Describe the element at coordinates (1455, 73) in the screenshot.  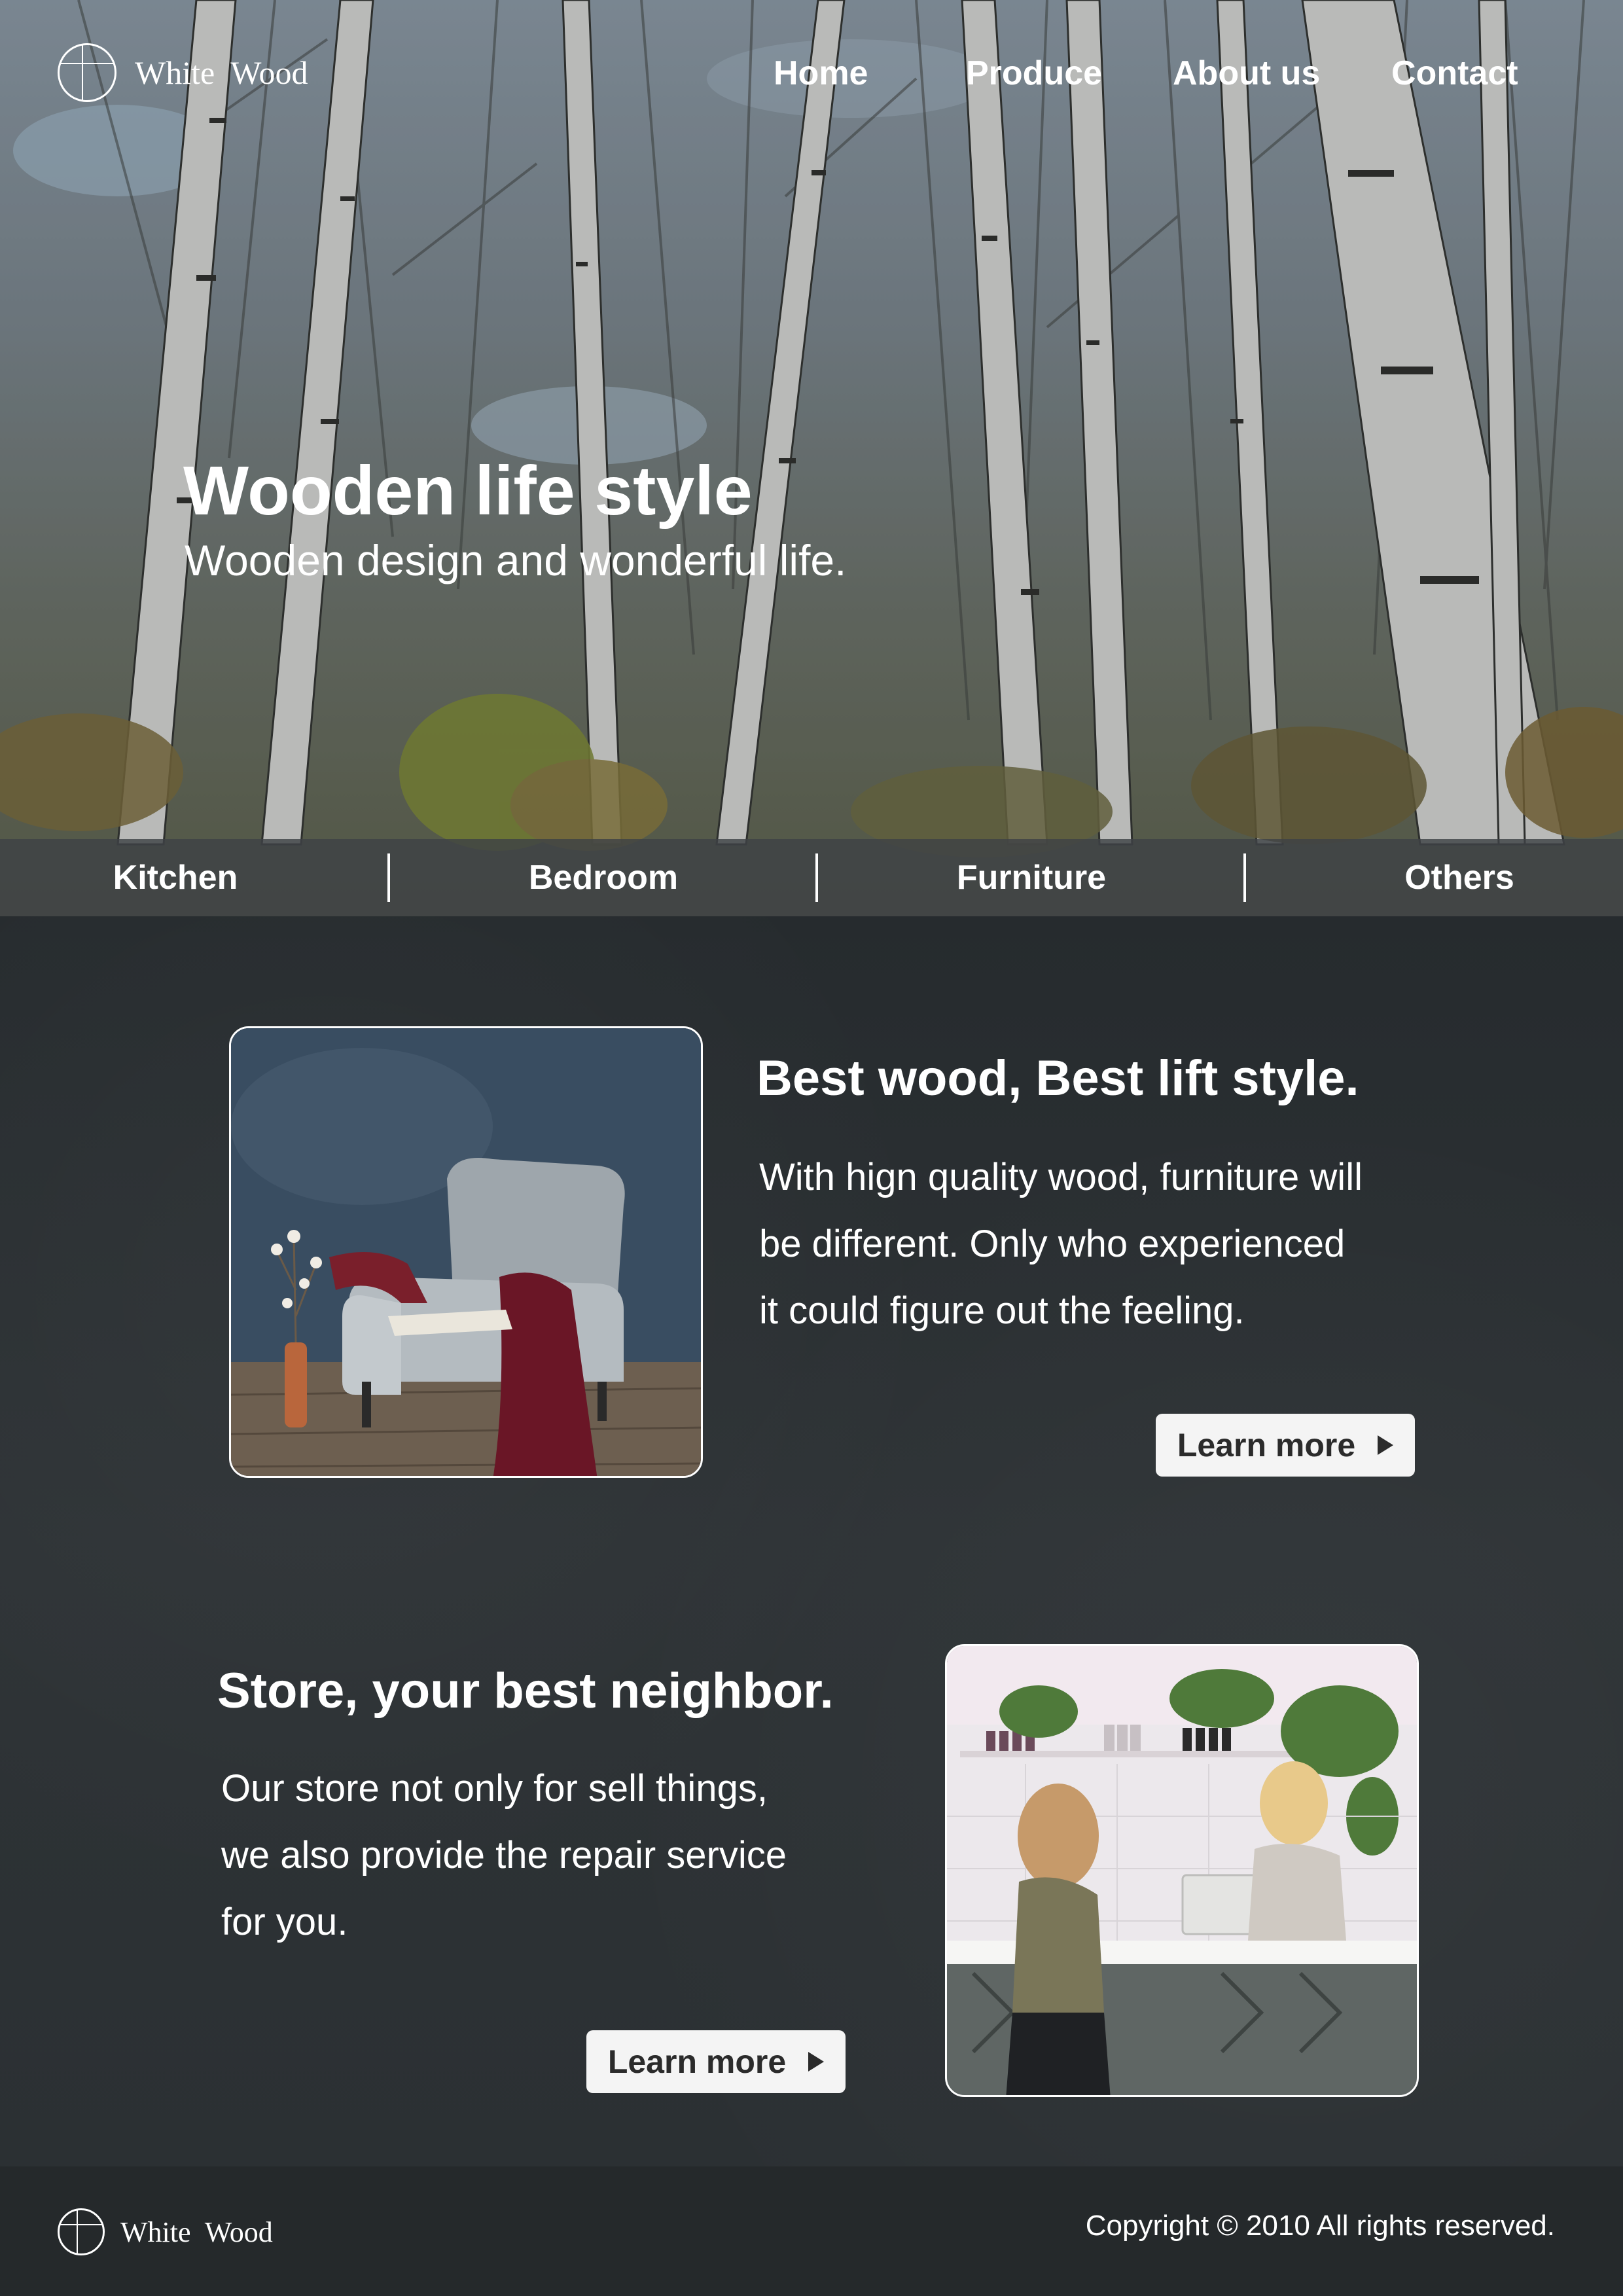
I see `nav-contact-link: Contact` at that location.